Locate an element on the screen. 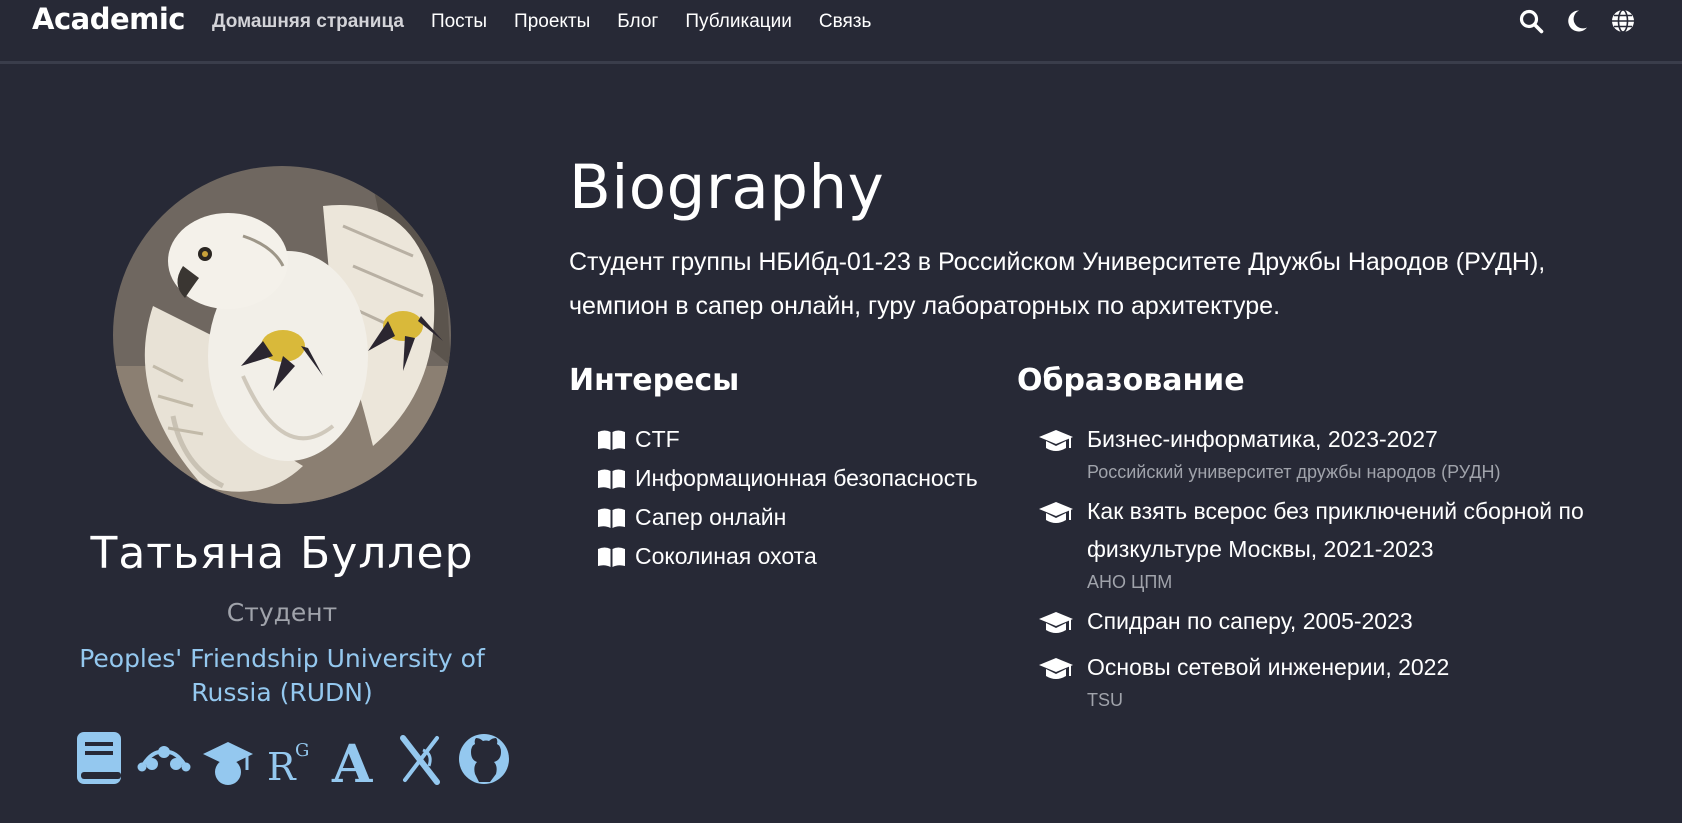 This screenshot has width=1682, height=823. interest-label: CTF is located at coordinates (657, 439).